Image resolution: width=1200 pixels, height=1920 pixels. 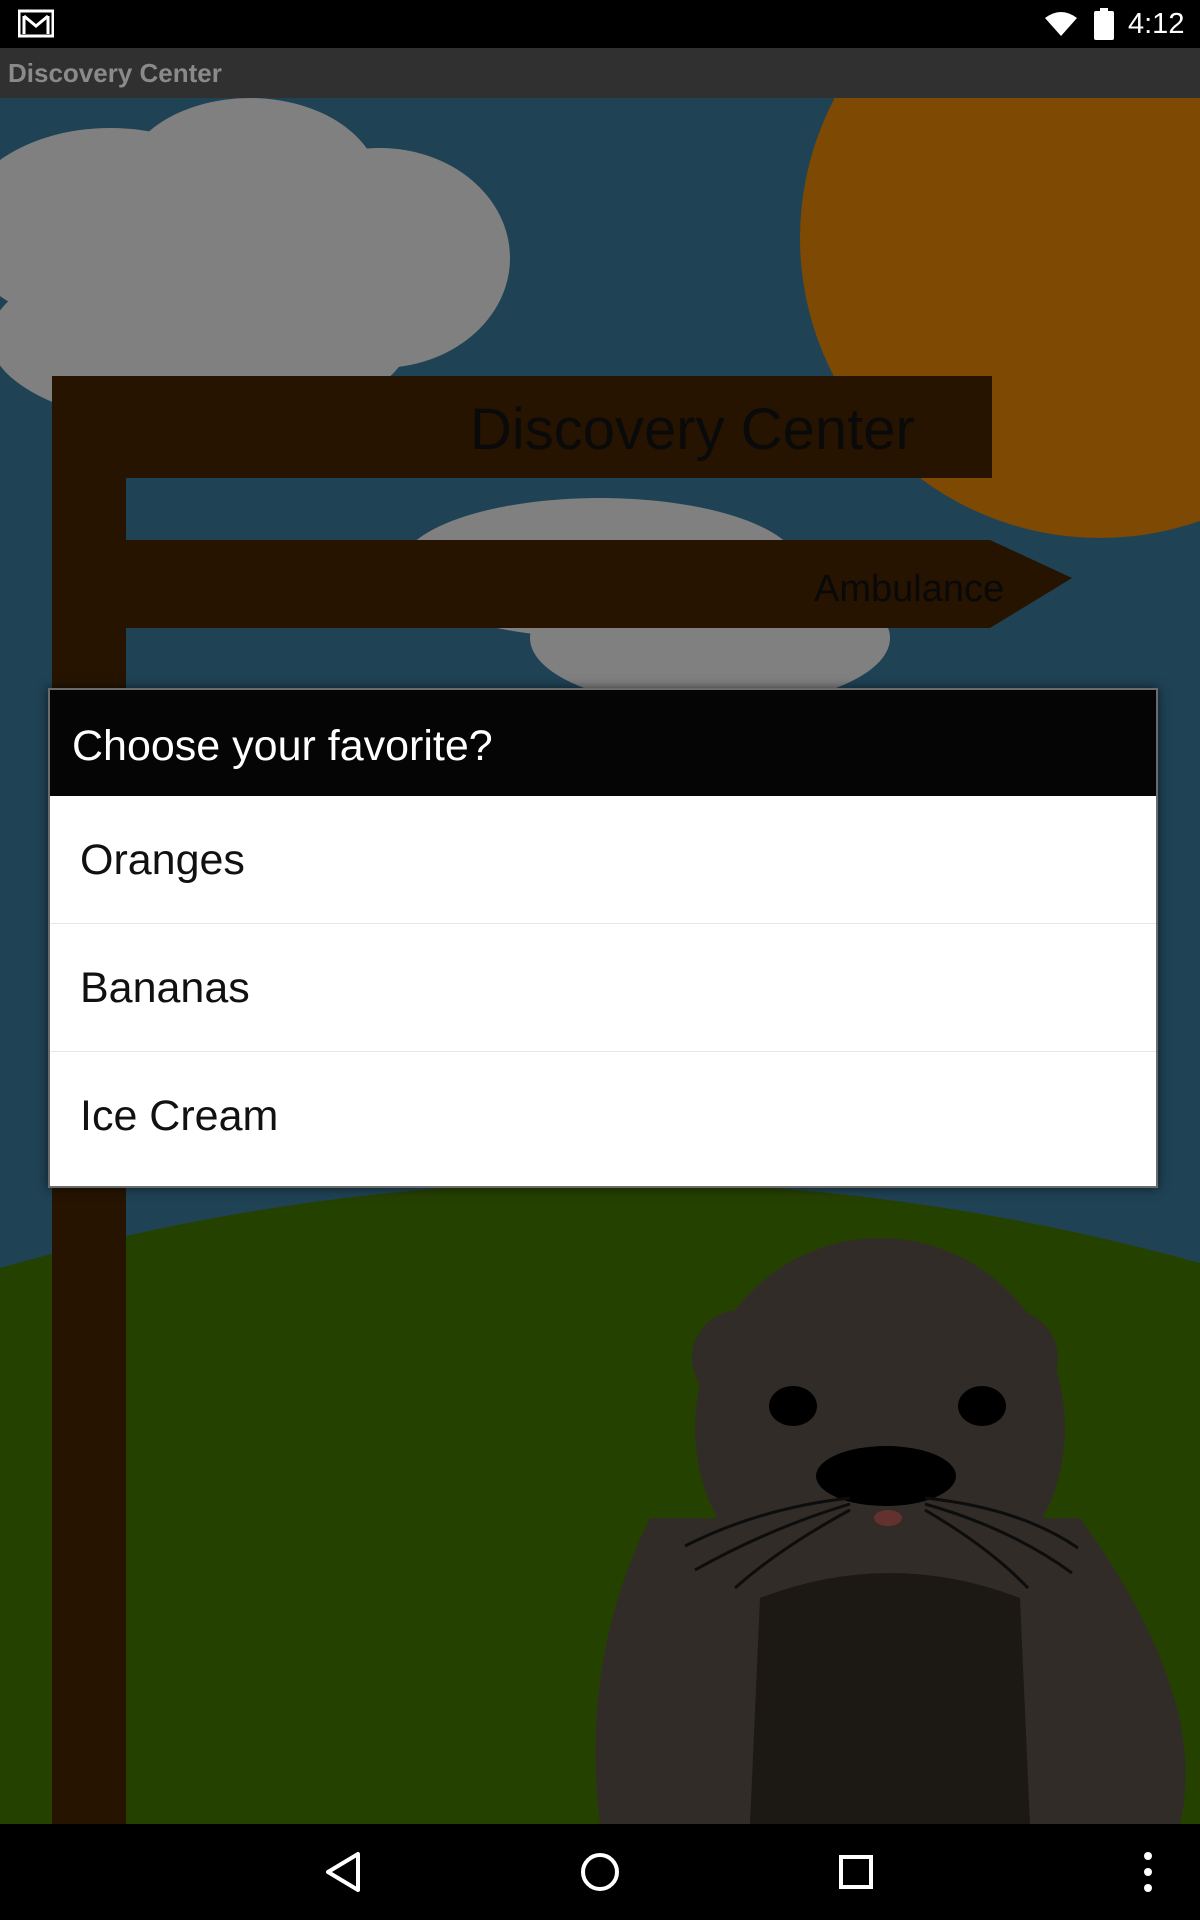 I want to click on option-oranges: Oranges, so click(x=603, y=860).